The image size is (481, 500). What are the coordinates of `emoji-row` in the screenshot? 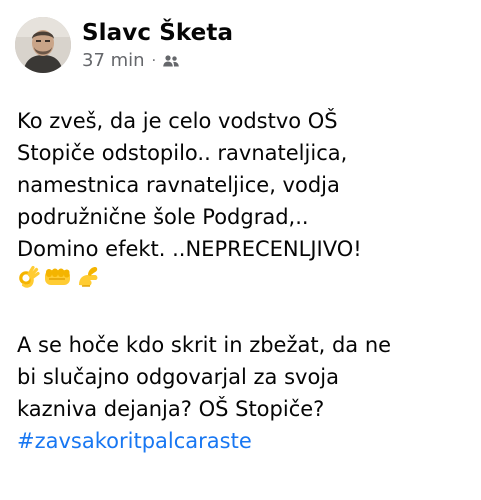 It's located at (242, 281).